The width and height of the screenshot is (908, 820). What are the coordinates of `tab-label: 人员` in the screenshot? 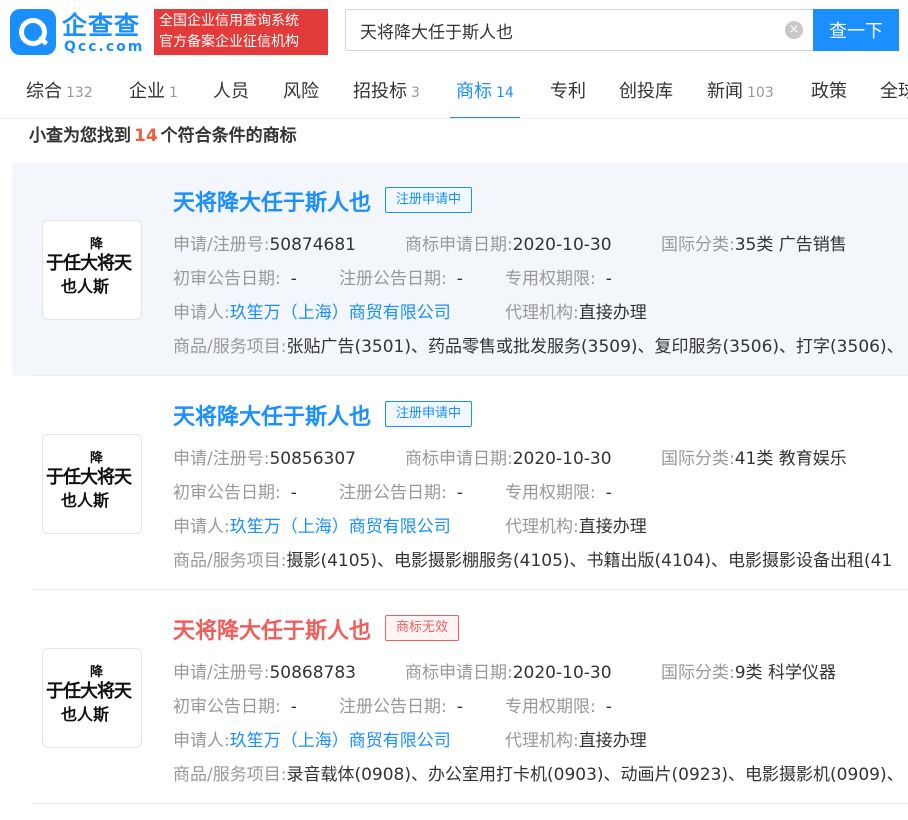 It's located at (231, 91).